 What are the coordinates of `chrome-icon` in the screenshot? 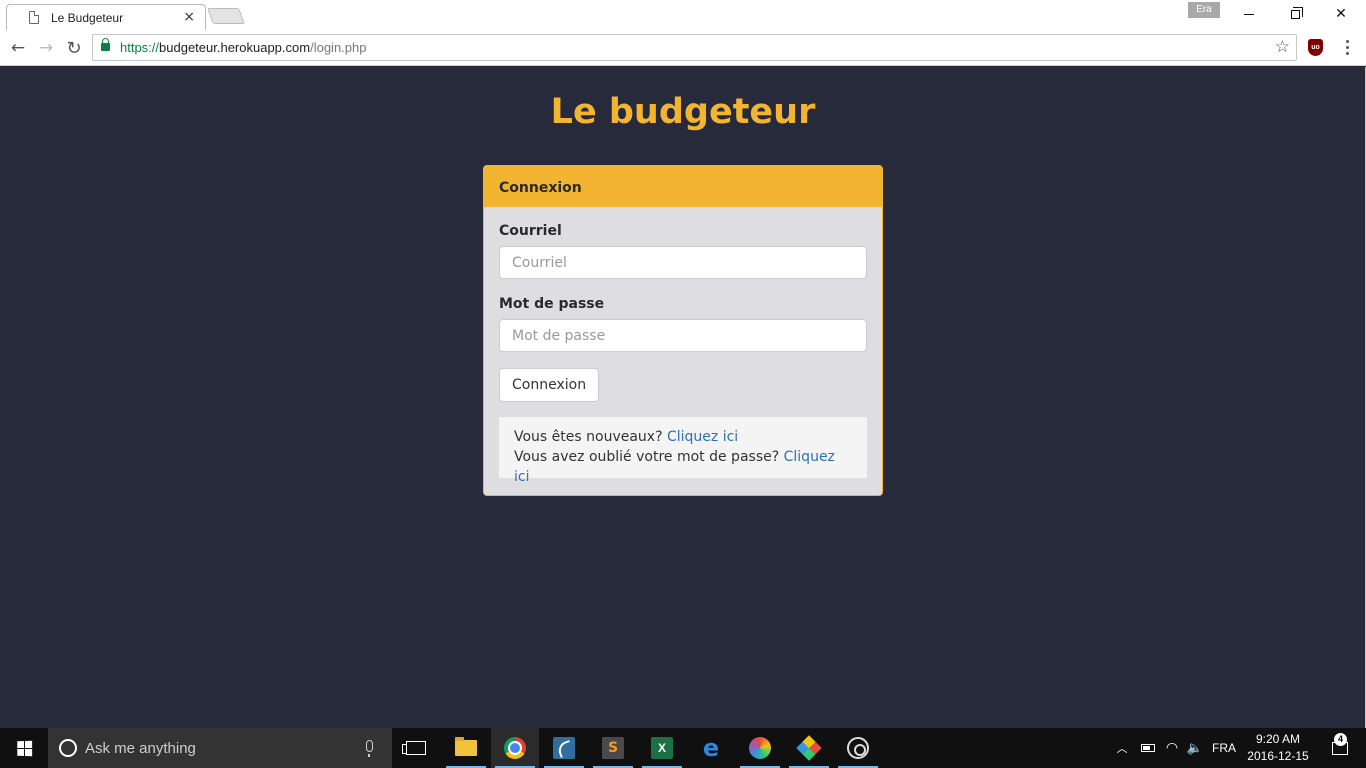 It's located at (515, 748).